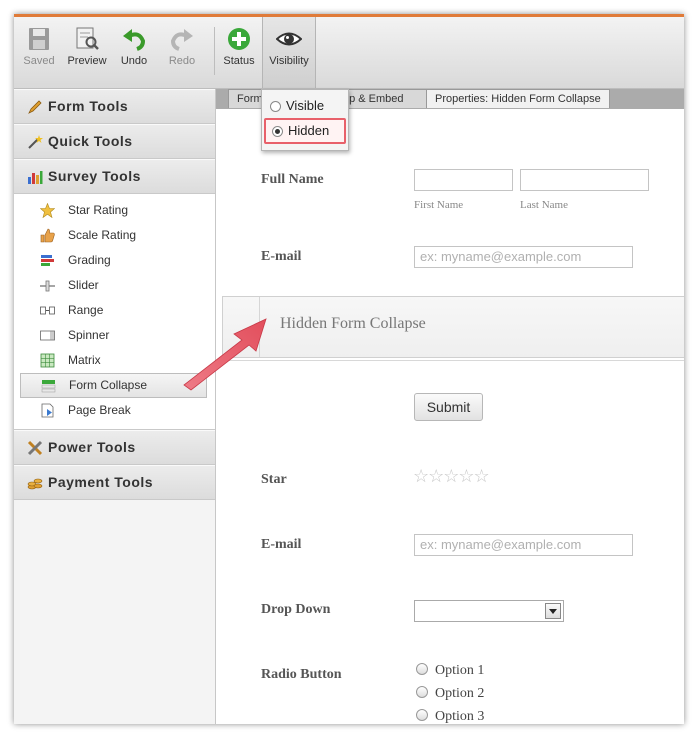 This screenshot has height=744, width=699. What do you see at coordinates (275, 106) in the screenshot?
I see `radio-circle` at bounding box center [275, 106].